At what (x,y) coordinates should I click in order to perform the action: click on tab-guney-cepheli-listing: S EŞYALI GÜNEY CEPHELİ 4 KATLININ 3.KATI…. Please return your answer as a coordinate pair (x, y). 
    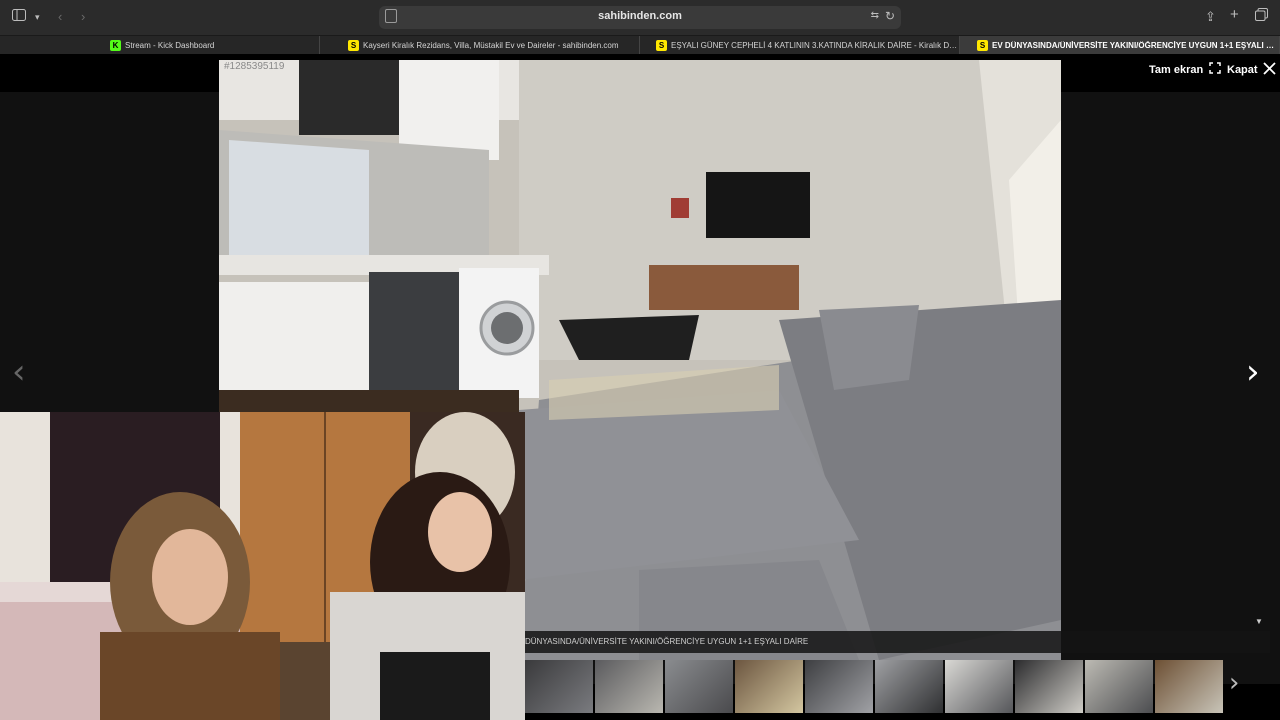
    Looking at the image, I should click on (800, 45).